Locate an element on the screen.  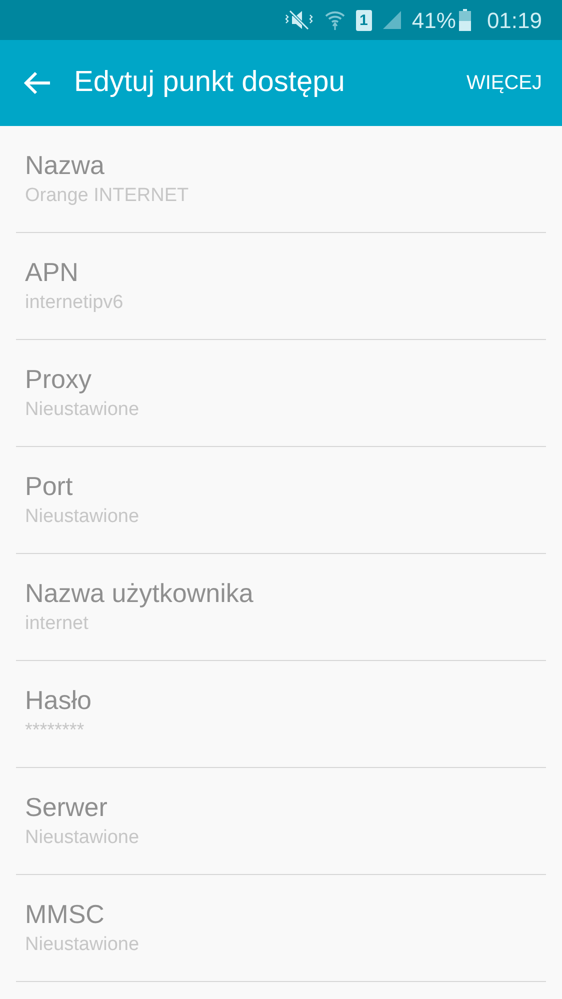
more-button: WIĘCEJ is located at coordinates (504, 83).